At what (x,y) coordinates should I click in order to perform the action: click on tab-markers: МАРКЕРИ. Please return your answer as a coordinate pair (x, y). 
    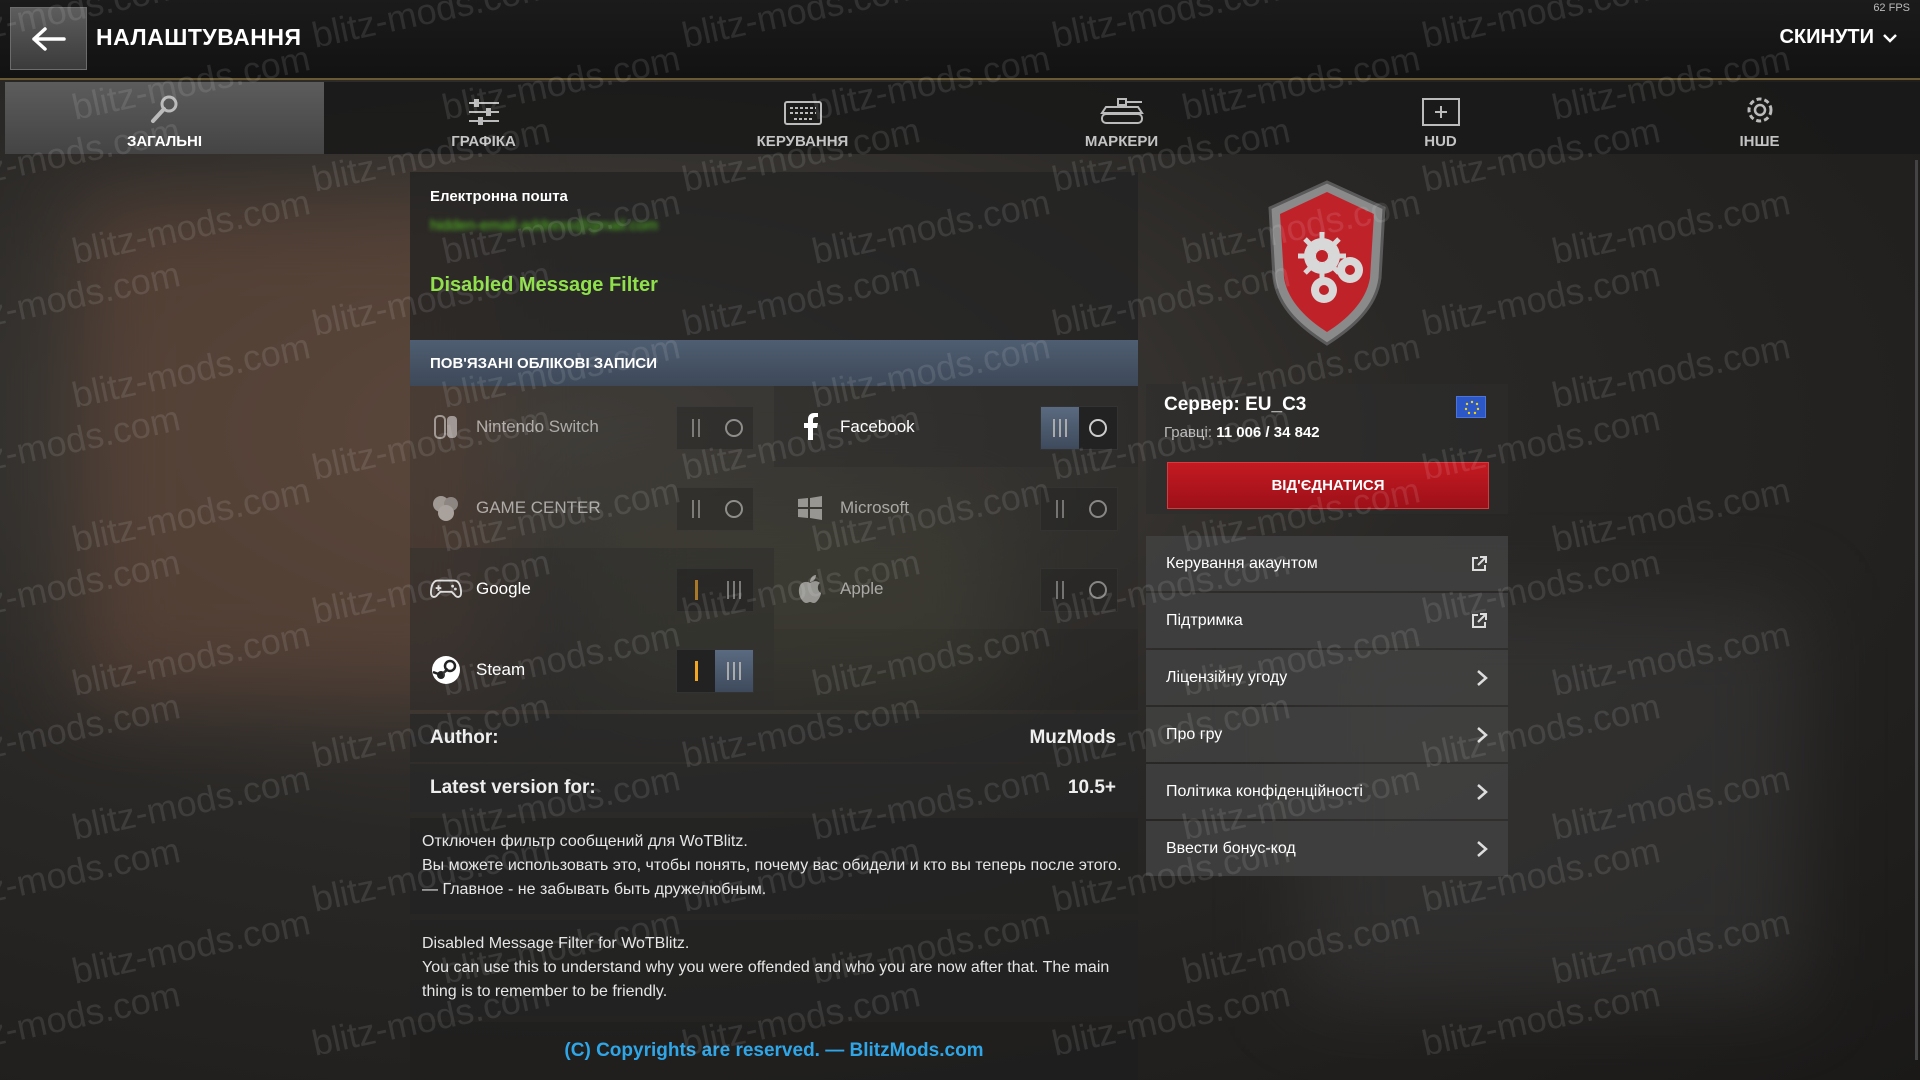
    Looking at the image, I should click on (1121, 118).